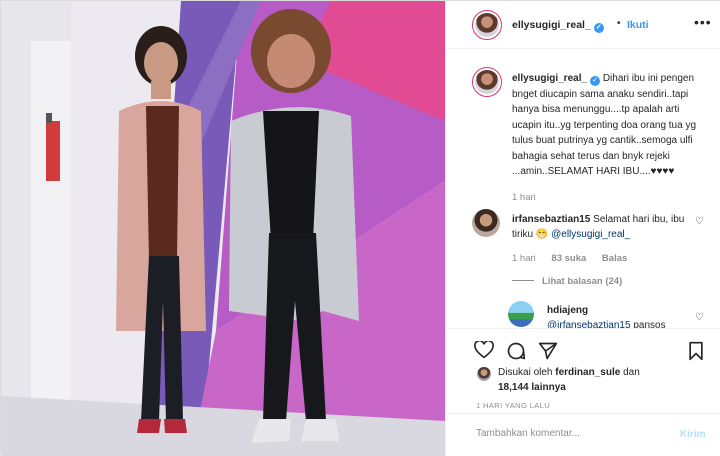  I want to click on share-icon, so click(548, 352).